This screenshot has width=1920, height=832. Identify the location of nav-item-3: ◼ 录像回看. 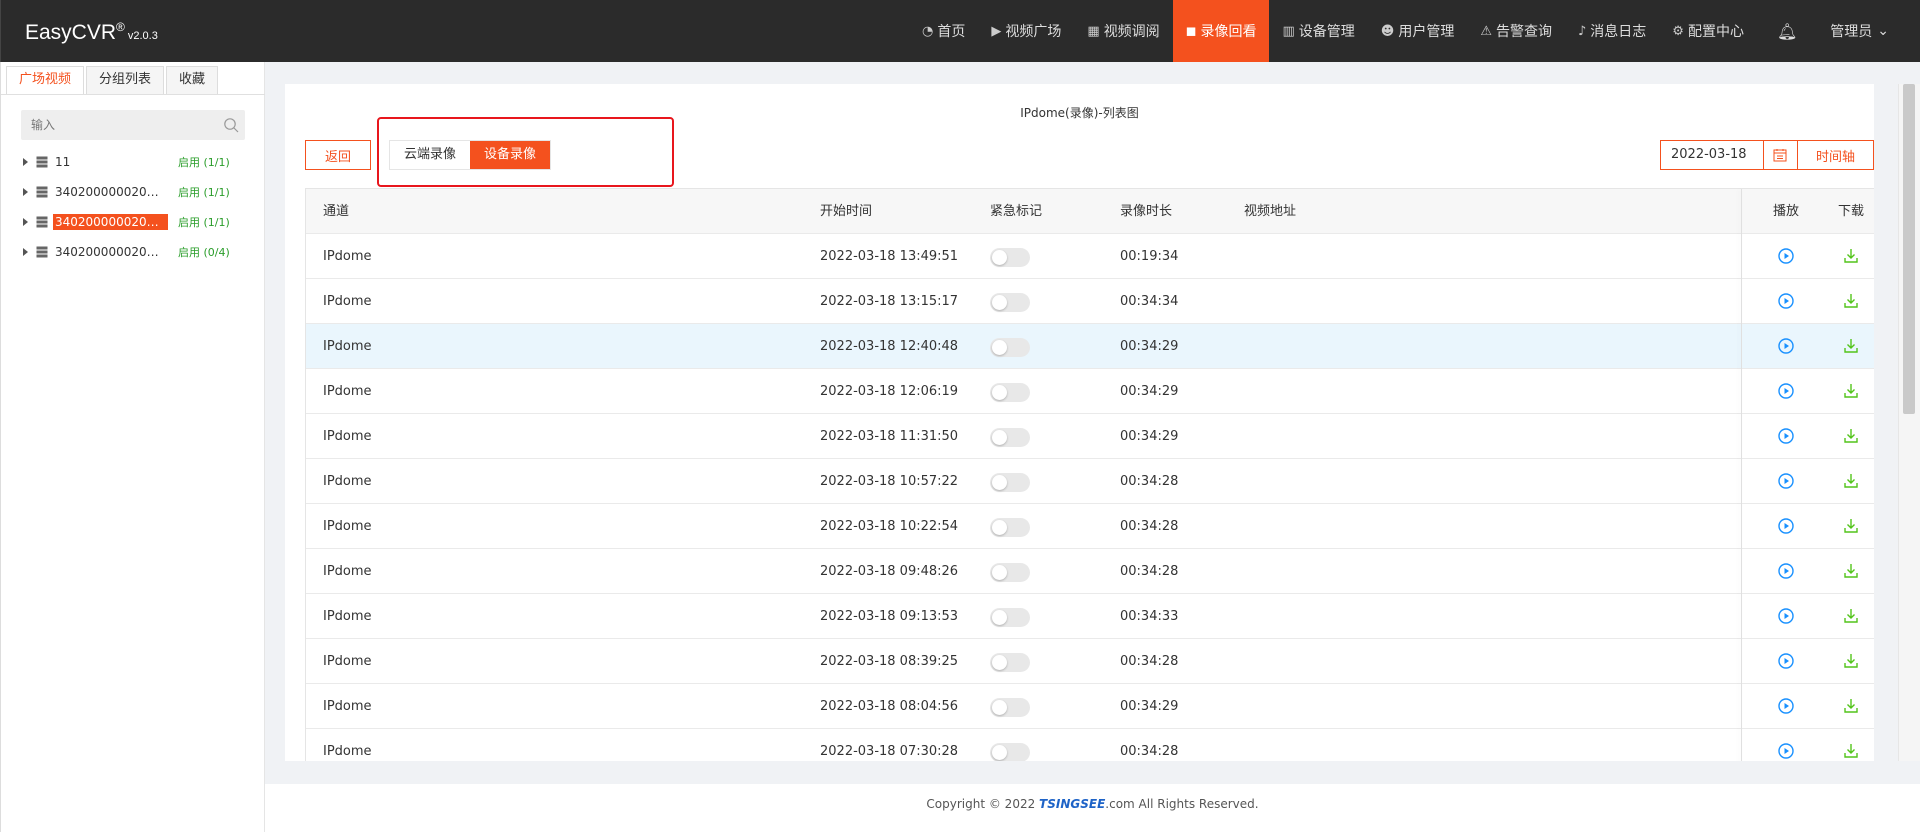
(1221, 31).